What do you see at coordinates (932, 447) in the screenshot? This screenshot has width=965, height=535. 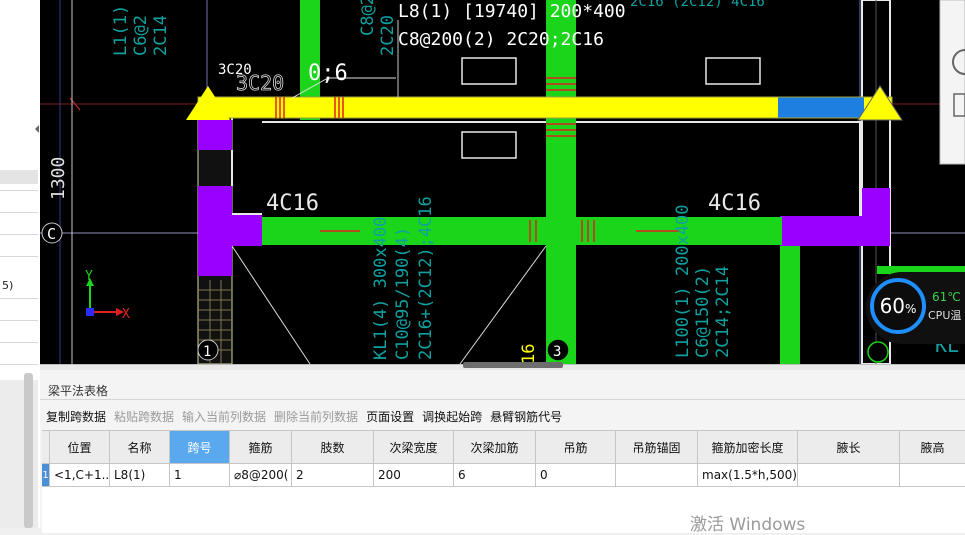 I see `col-header-haunch-height: 腋高` at bounding box center [932, 447].